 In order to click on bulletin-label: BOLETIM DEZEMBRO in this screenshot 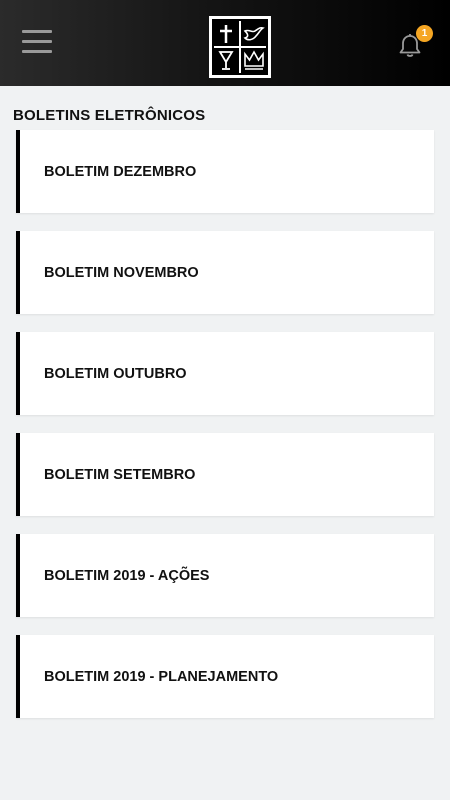, I will do `click(120, 171)`.